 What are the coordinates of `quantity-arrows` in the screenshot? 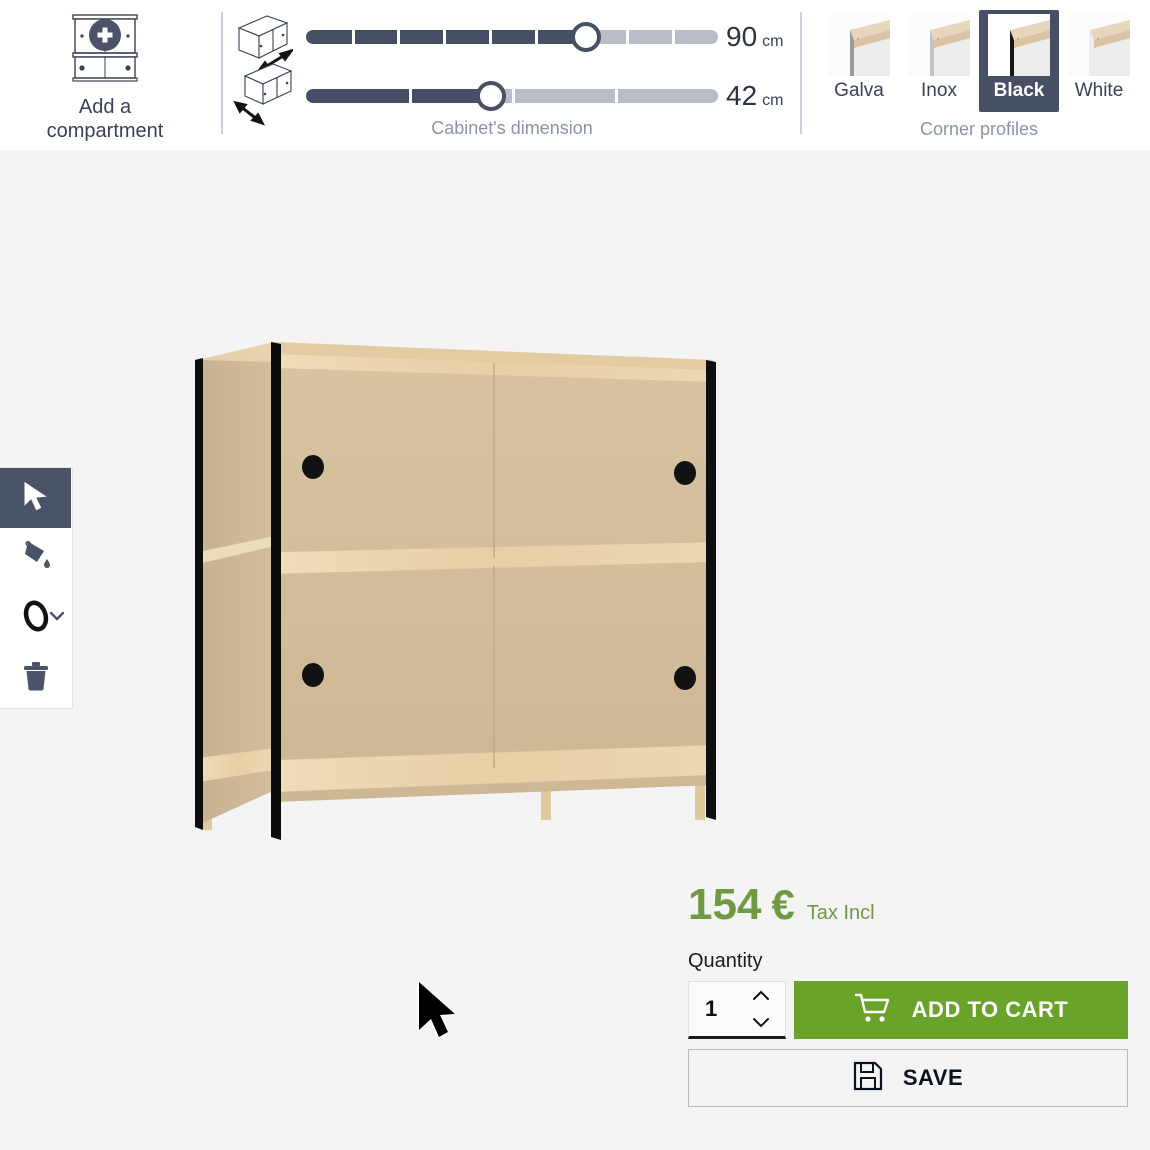 It's located at (761, 1009).